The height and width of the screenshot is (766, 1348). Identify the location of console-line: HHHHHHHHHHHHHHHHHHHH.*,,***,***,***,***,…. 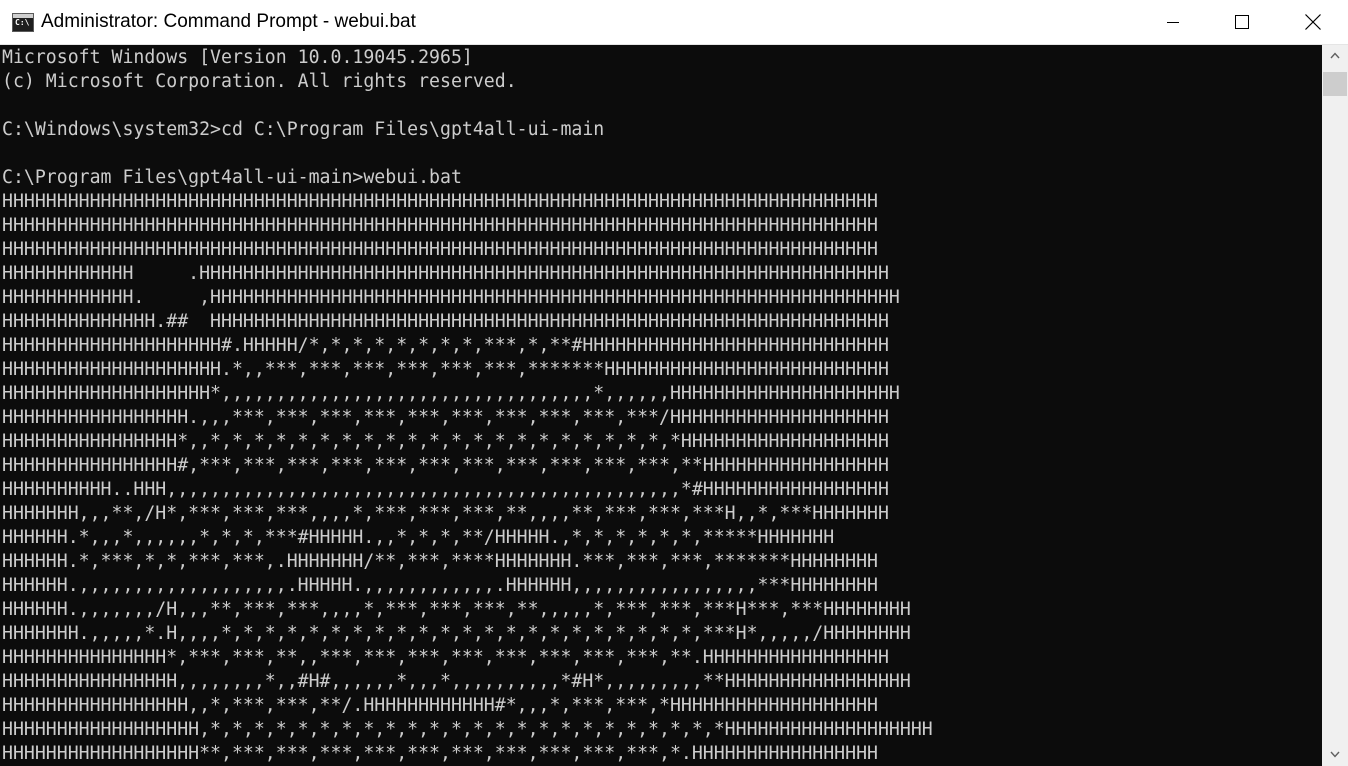
(445, 369).